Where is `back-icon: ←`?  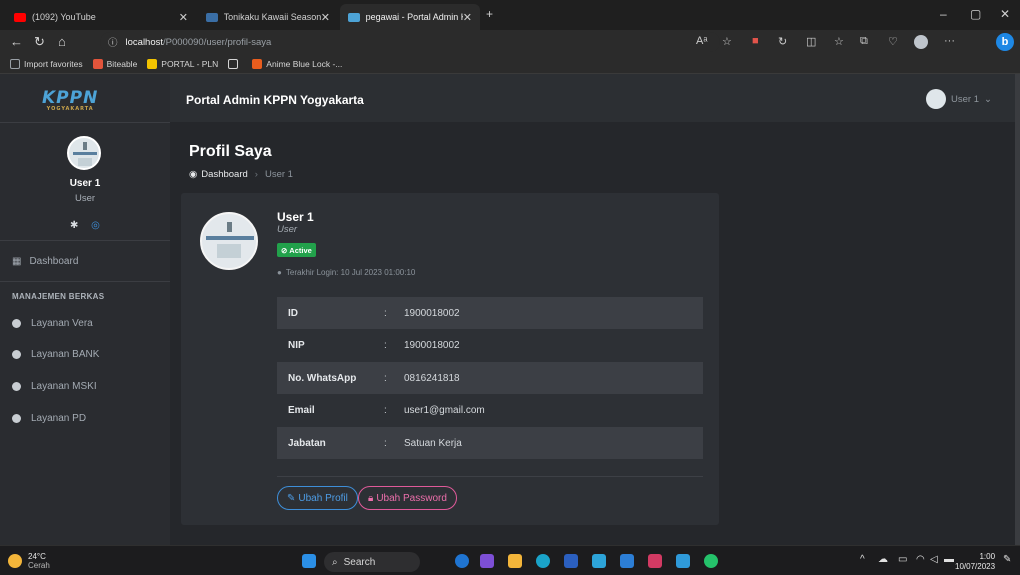 back-icon: ← is located at coordinates (16, 41).